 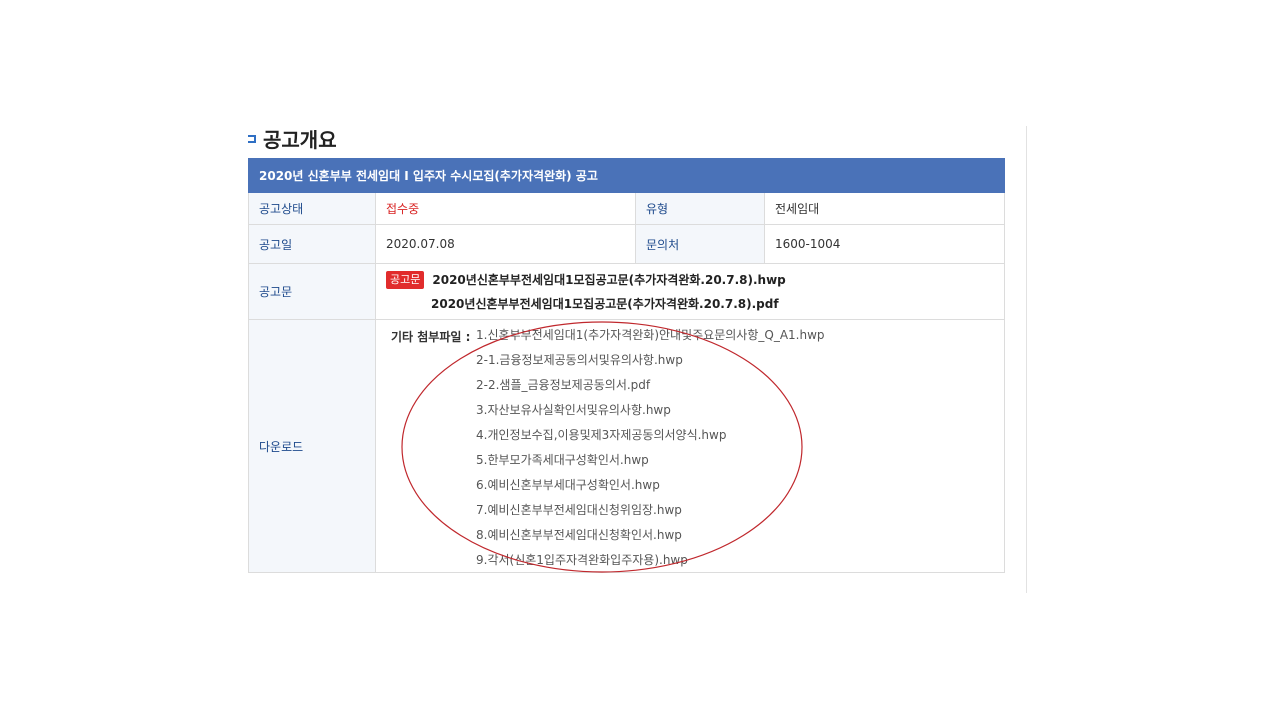 What do you see at coordinates (505, 244) in the screenshot?
I see `date-value: 2020.07.08` at bounding box center [505, 244].